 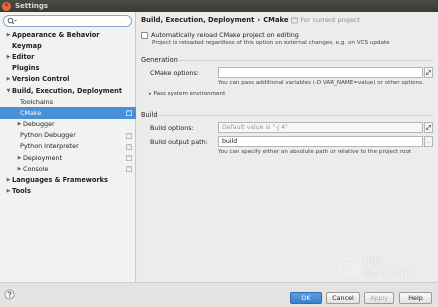 What do you see at coordinates (150, 94) in the screenshot?
I see `expand-arrow-icon: ▸` at bounding box center [150, 94].